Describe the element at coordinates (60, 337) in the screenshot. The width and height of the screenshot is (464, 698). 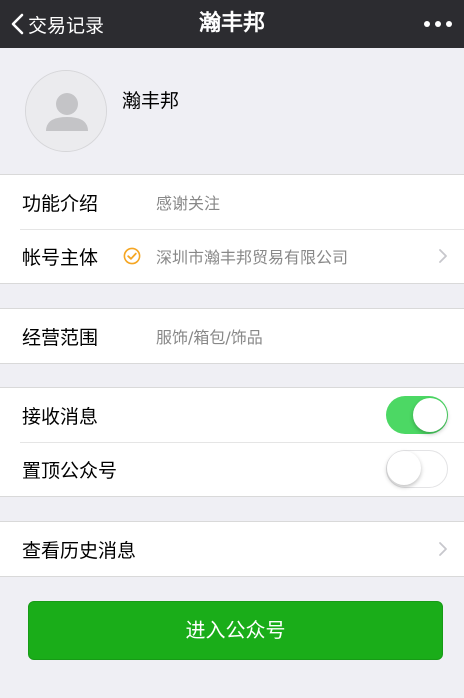
I see `row-label: 经营范围` at that location.